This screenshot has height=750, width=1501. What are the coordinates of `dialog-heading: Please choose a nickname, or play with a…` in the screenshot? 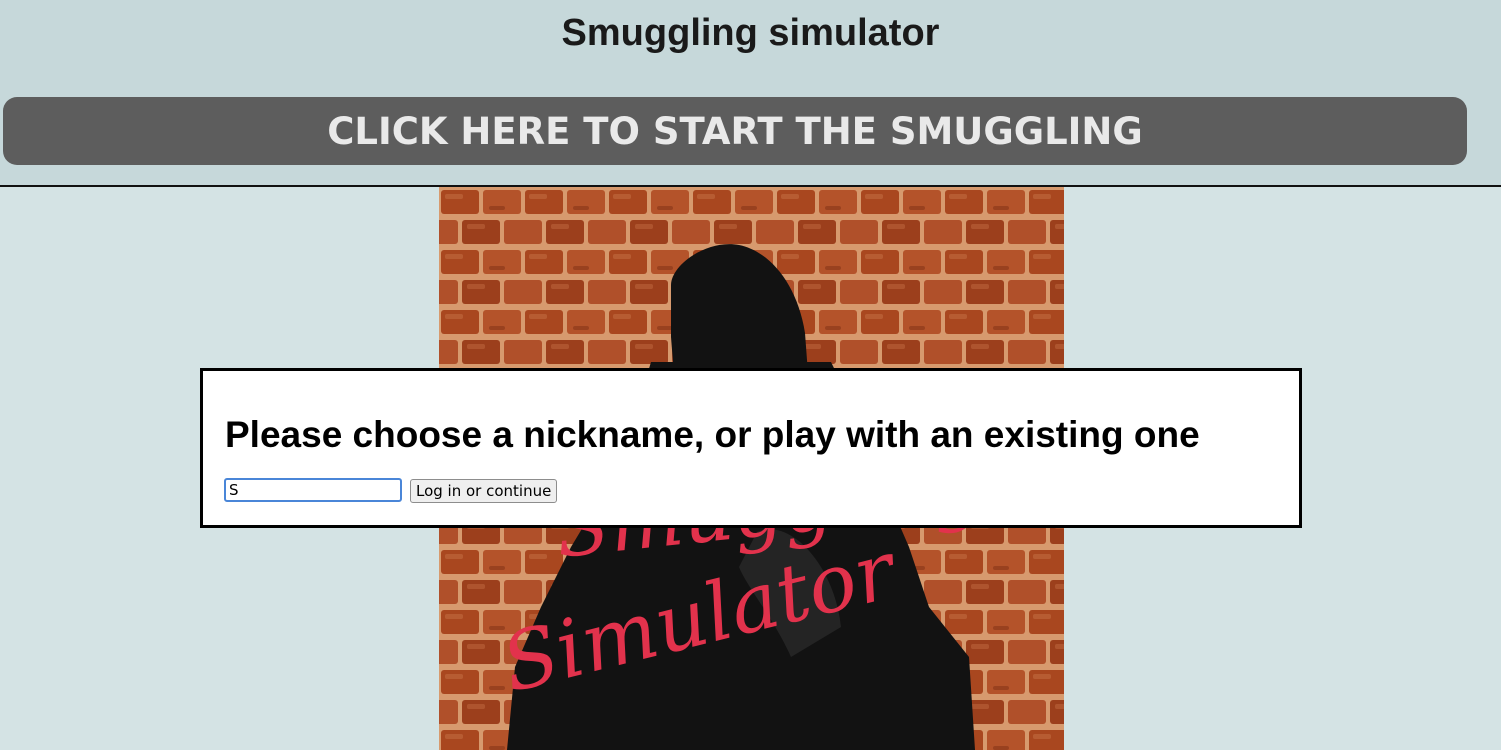 It's located at (712, 434).